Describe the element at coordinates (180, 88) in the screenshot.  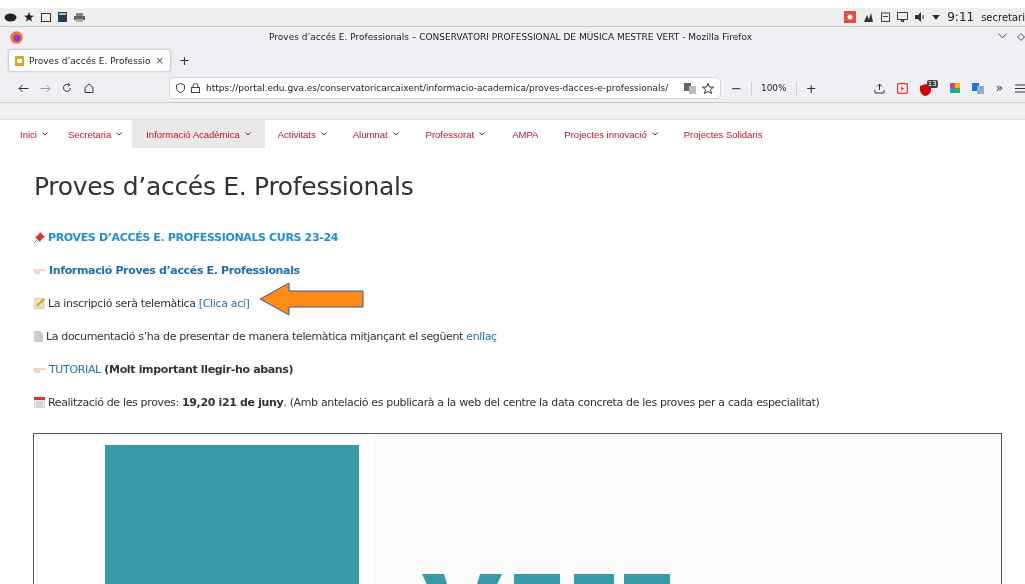
I see `shield-icon` at that location.